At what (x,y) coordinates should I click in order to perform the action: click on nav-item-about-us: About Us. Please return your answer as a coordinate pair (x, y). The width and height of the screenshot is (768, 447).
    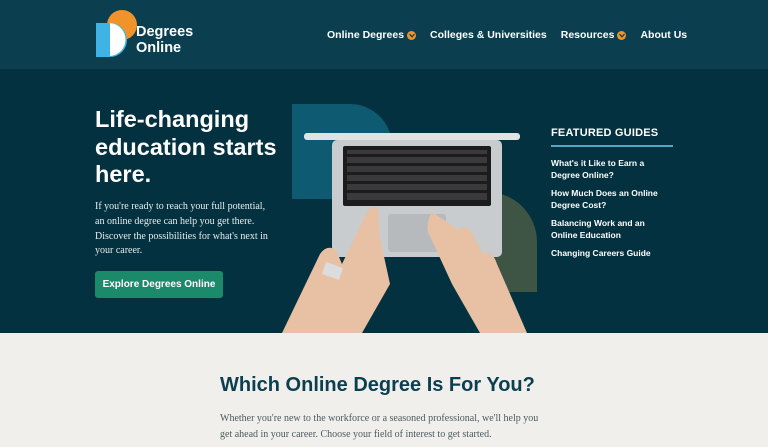
    Looking at the image, I should click on (663, 35).